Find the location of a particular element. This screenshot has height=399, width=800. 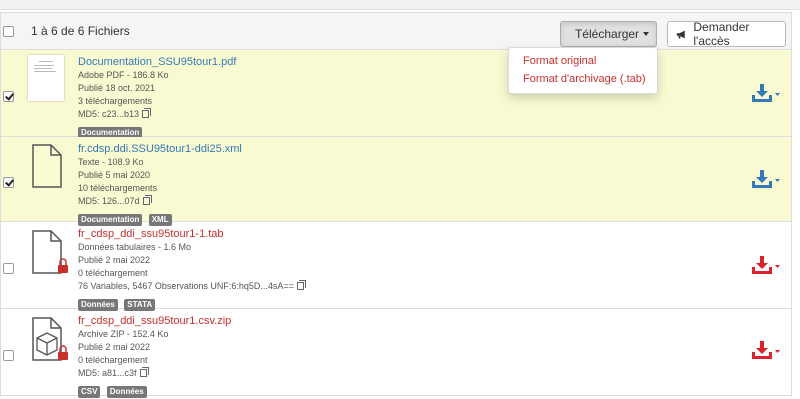

pdf-preview is located at coordinates (46, 78).